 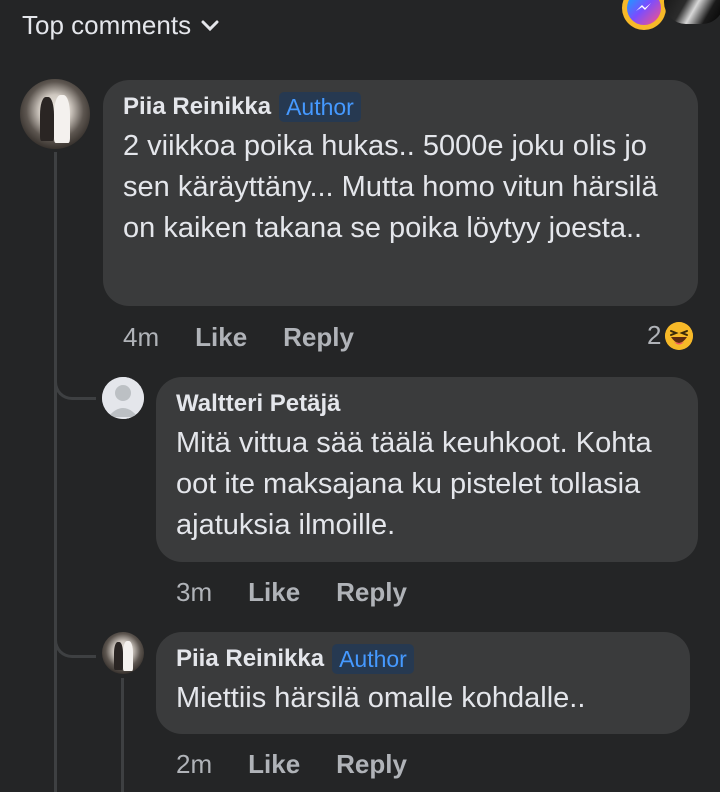 I want to click on messenger-icon, so click(x=644, y=15).